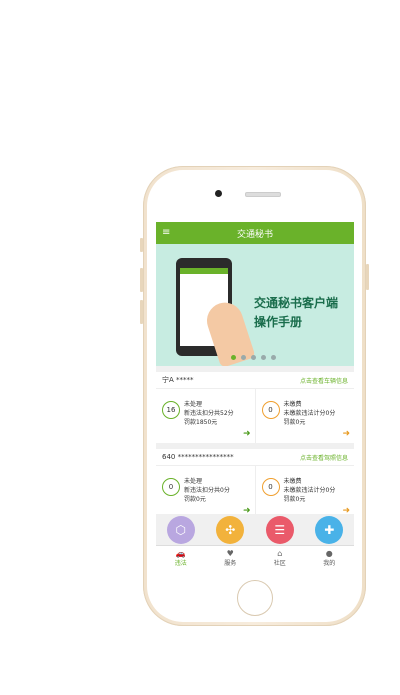 The width and height of the screenshot is (400, 695). Describe the element at coordinates (141, 312) in the screenshot. I see `volume-down-button` at that location.